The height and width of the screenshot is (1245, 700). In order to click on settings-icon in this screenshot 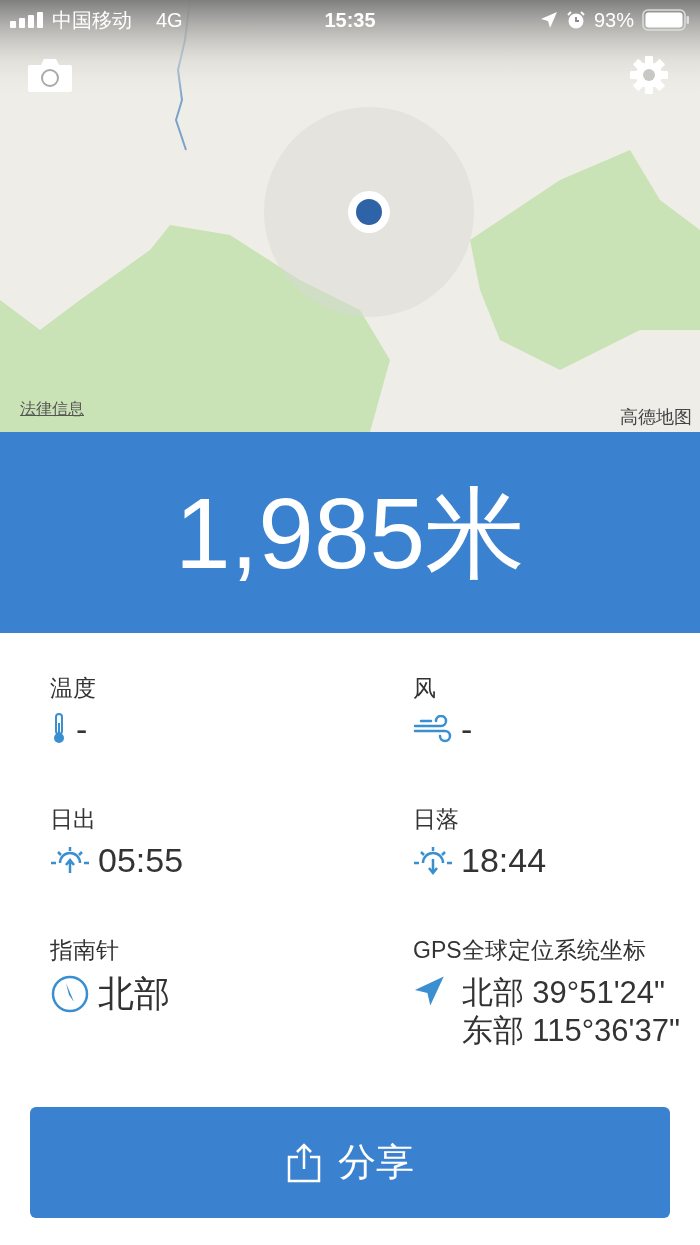, I will do `click(649, 75)`.